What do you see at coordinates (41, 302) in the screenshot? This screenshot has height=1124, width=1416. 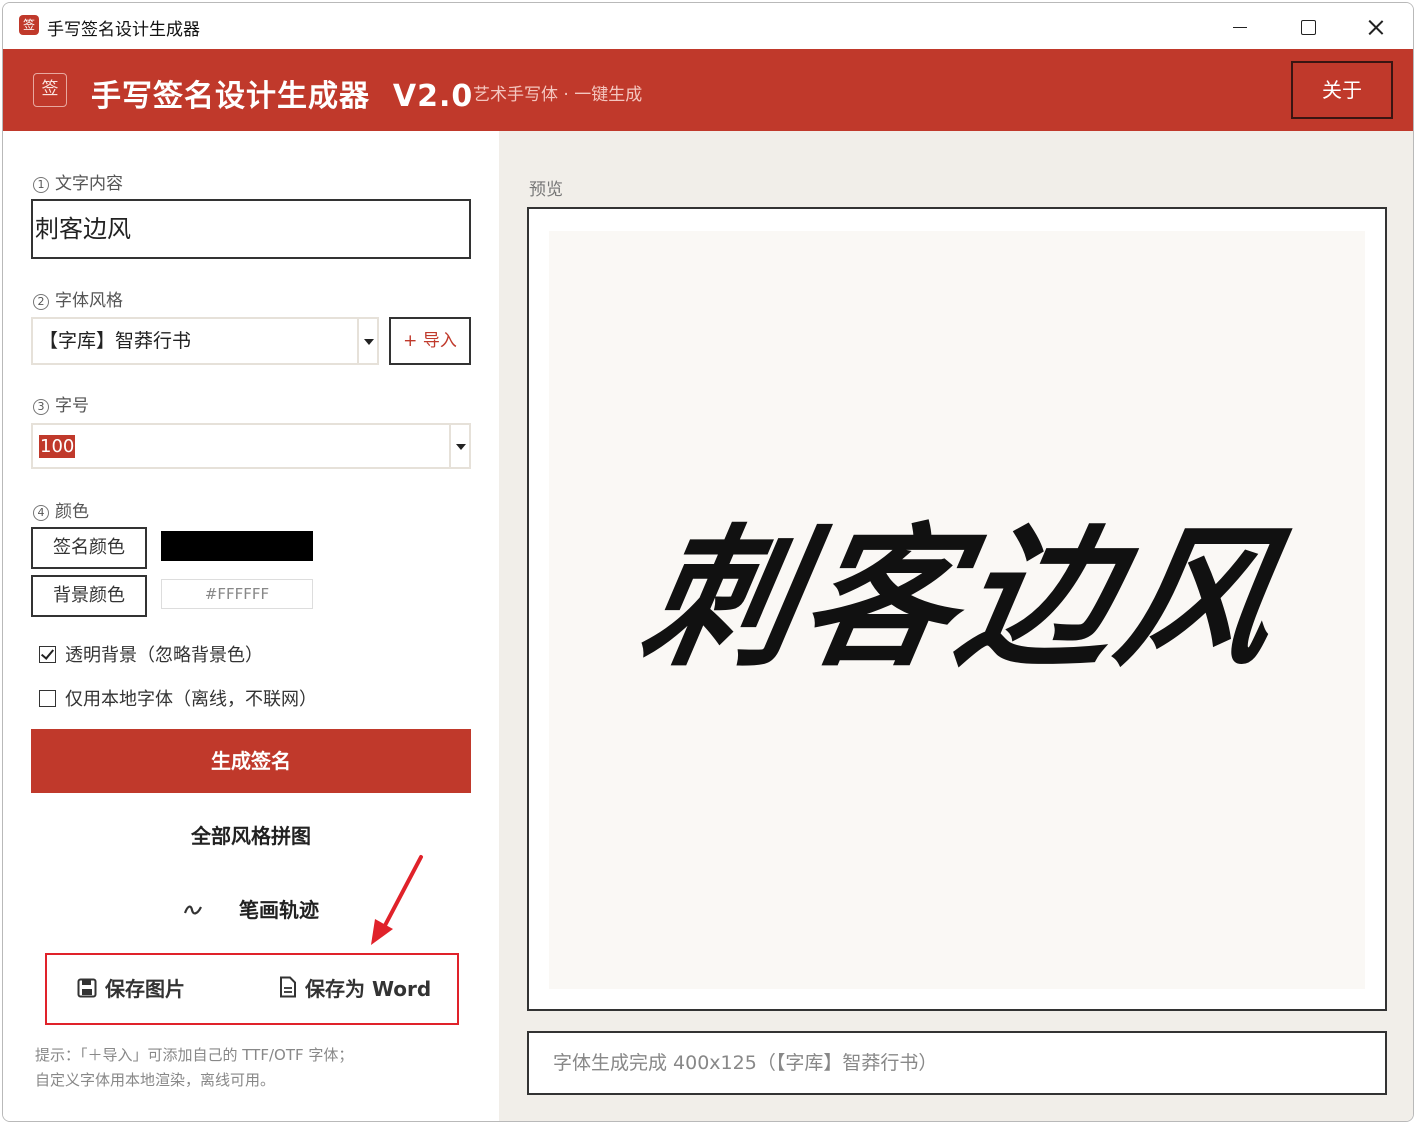 I see `step-number: 2` at bounding box center [41, 302].